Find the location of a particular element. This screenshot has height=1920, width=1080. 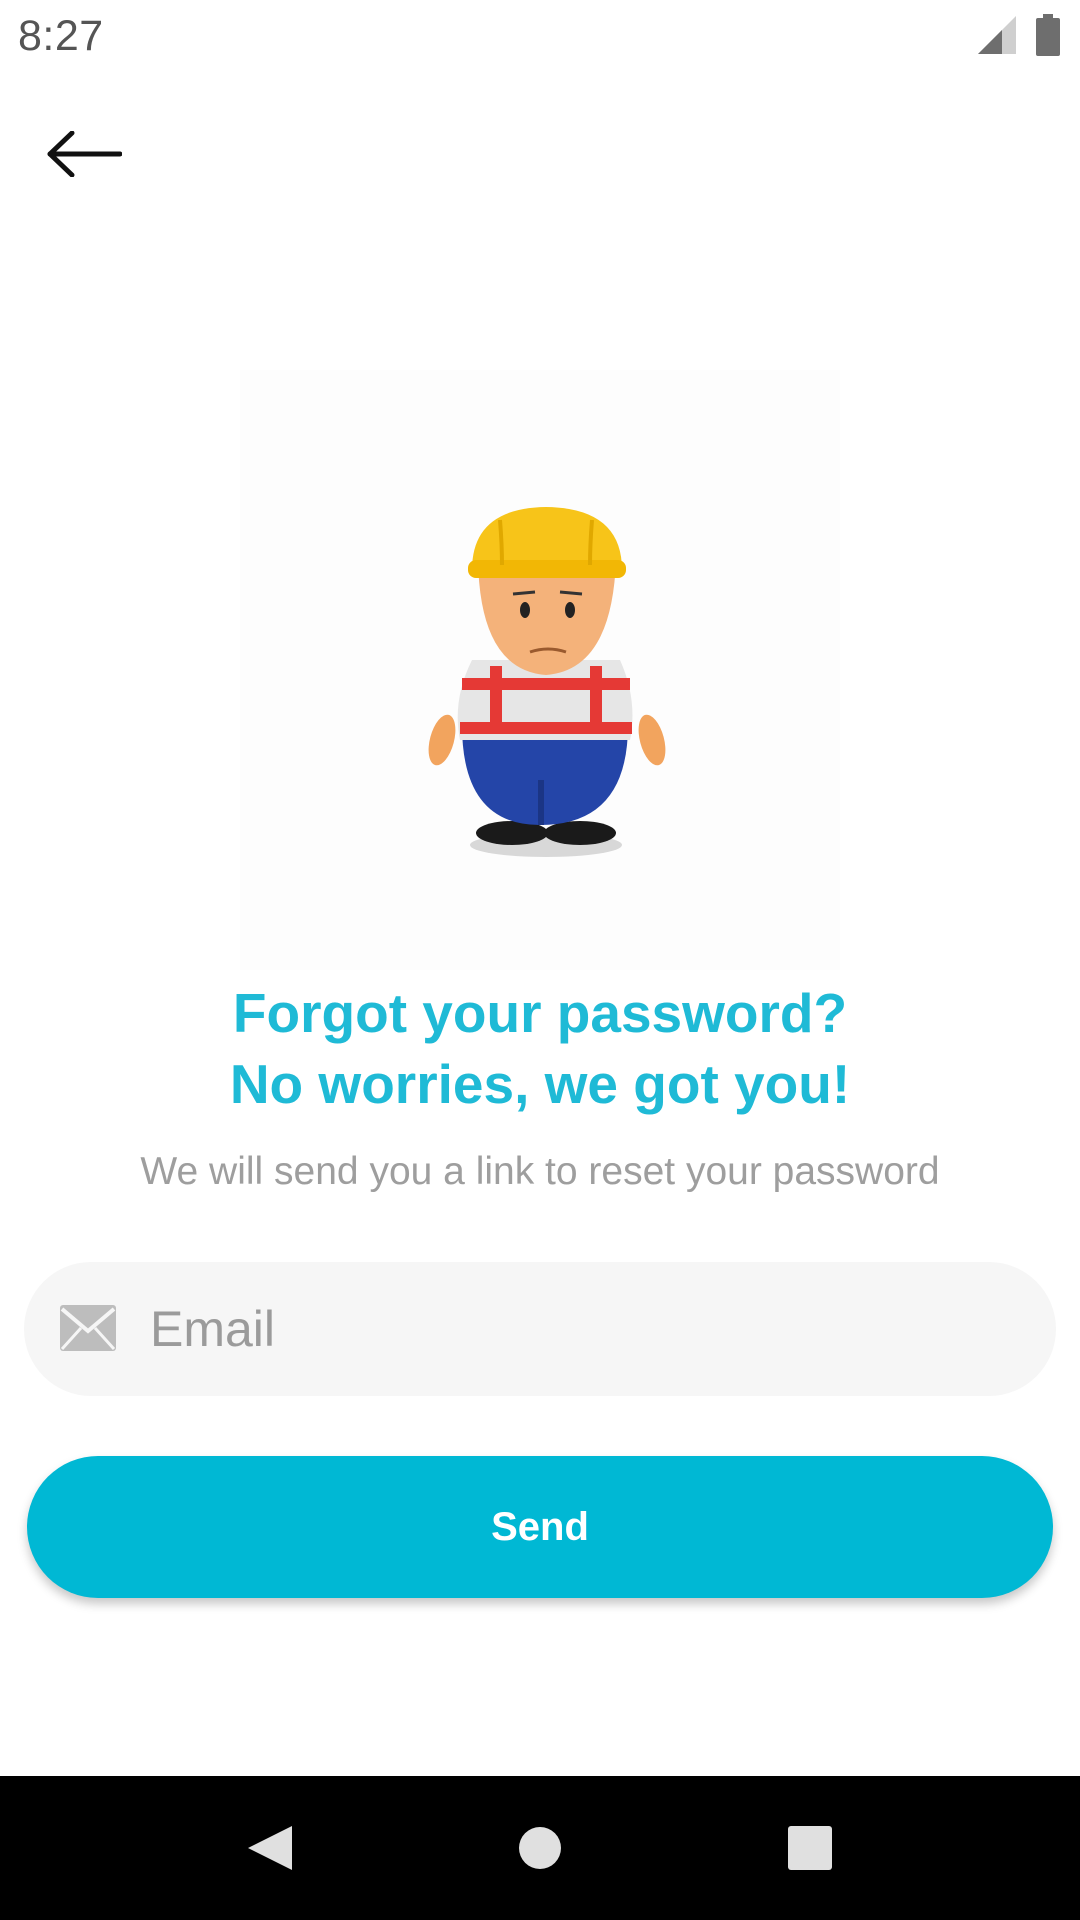

email-input is located at coordinates (585, 1329).